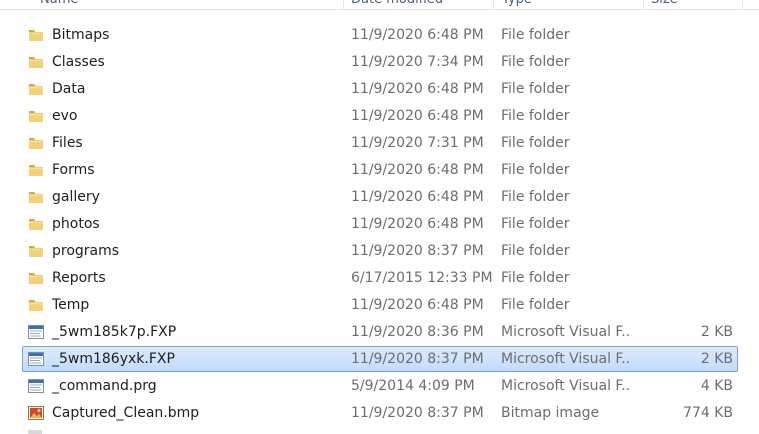 The width and height of the screenshot is (759, 434). I want to click on column-date-header: Date modified, so click(397, 4).